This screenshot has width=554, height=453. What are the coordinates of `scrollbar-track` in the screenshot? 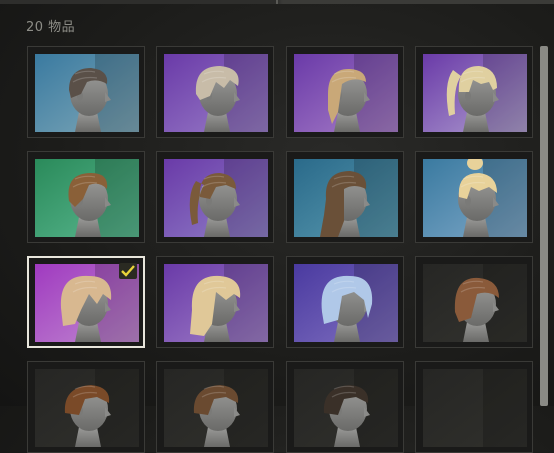 It's located at (544, 226).